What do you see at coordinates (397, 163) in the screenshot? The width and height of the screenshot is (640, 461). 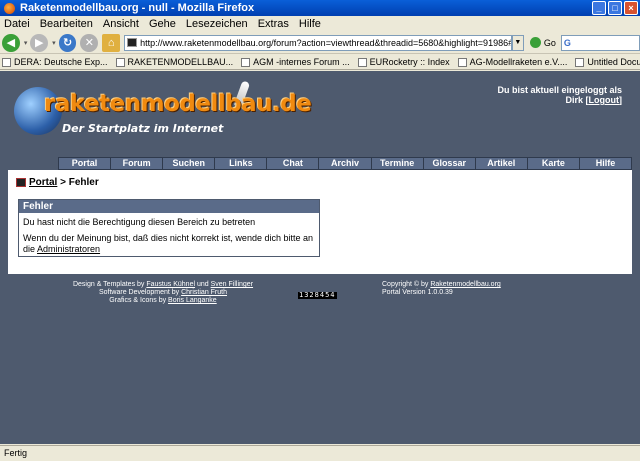 I see `menu-termine: Termine` at bounding box center [397, 163].